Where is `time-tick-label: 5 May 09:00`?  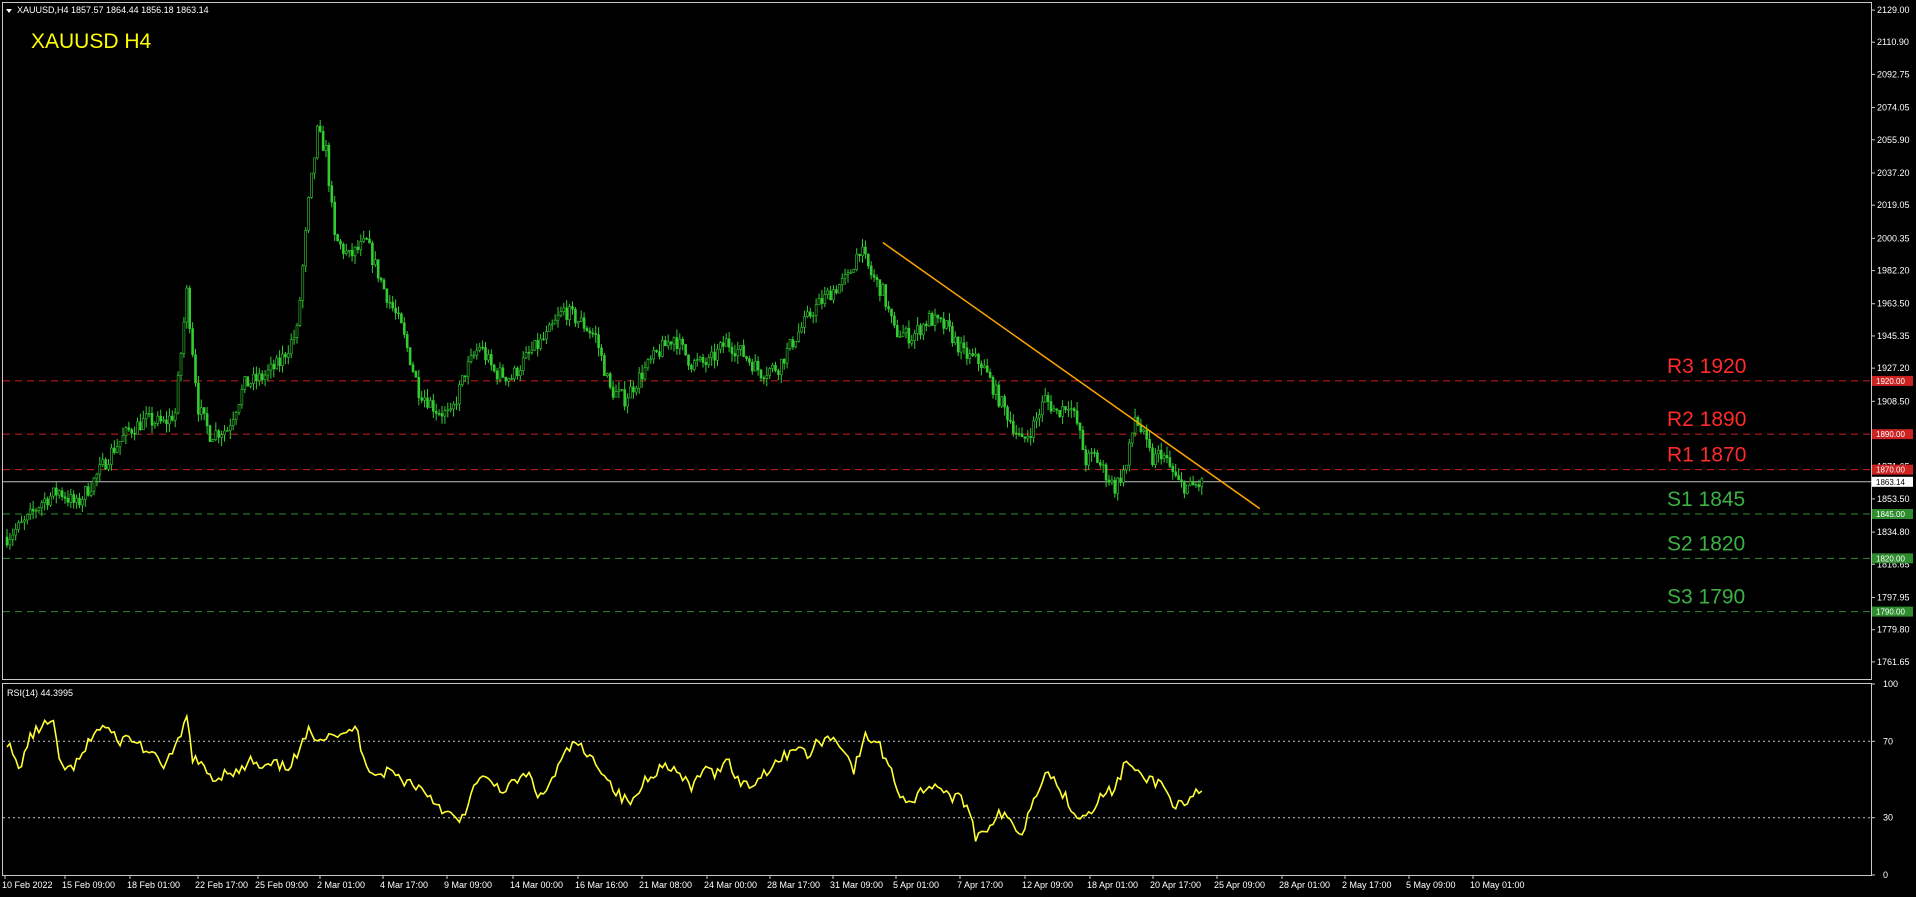 time-tick-label: 5 May 09:00 is located at coordinates (1431, 885).